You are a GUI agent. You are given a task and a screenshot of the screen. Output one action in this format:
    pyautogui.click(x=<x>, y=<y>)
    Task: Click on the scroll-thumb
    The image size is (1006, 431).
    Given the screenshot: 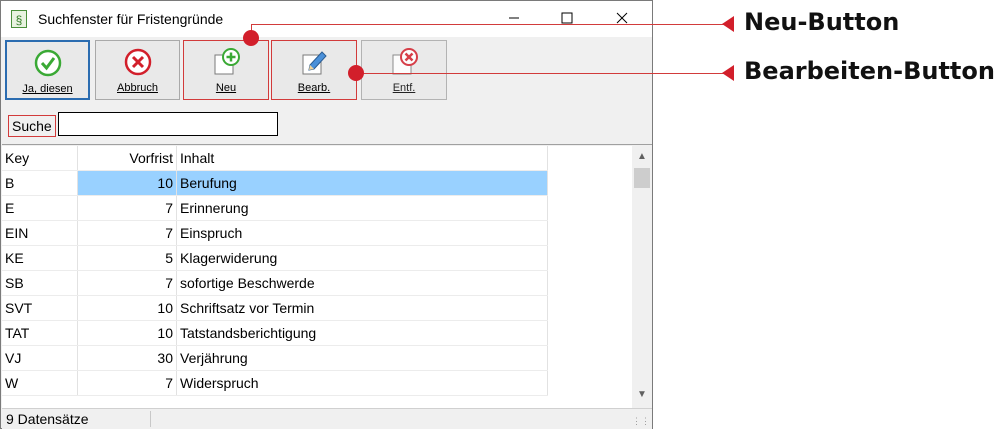 What is the action you would take?
    pyautogui.click(x=642, y=178)
    